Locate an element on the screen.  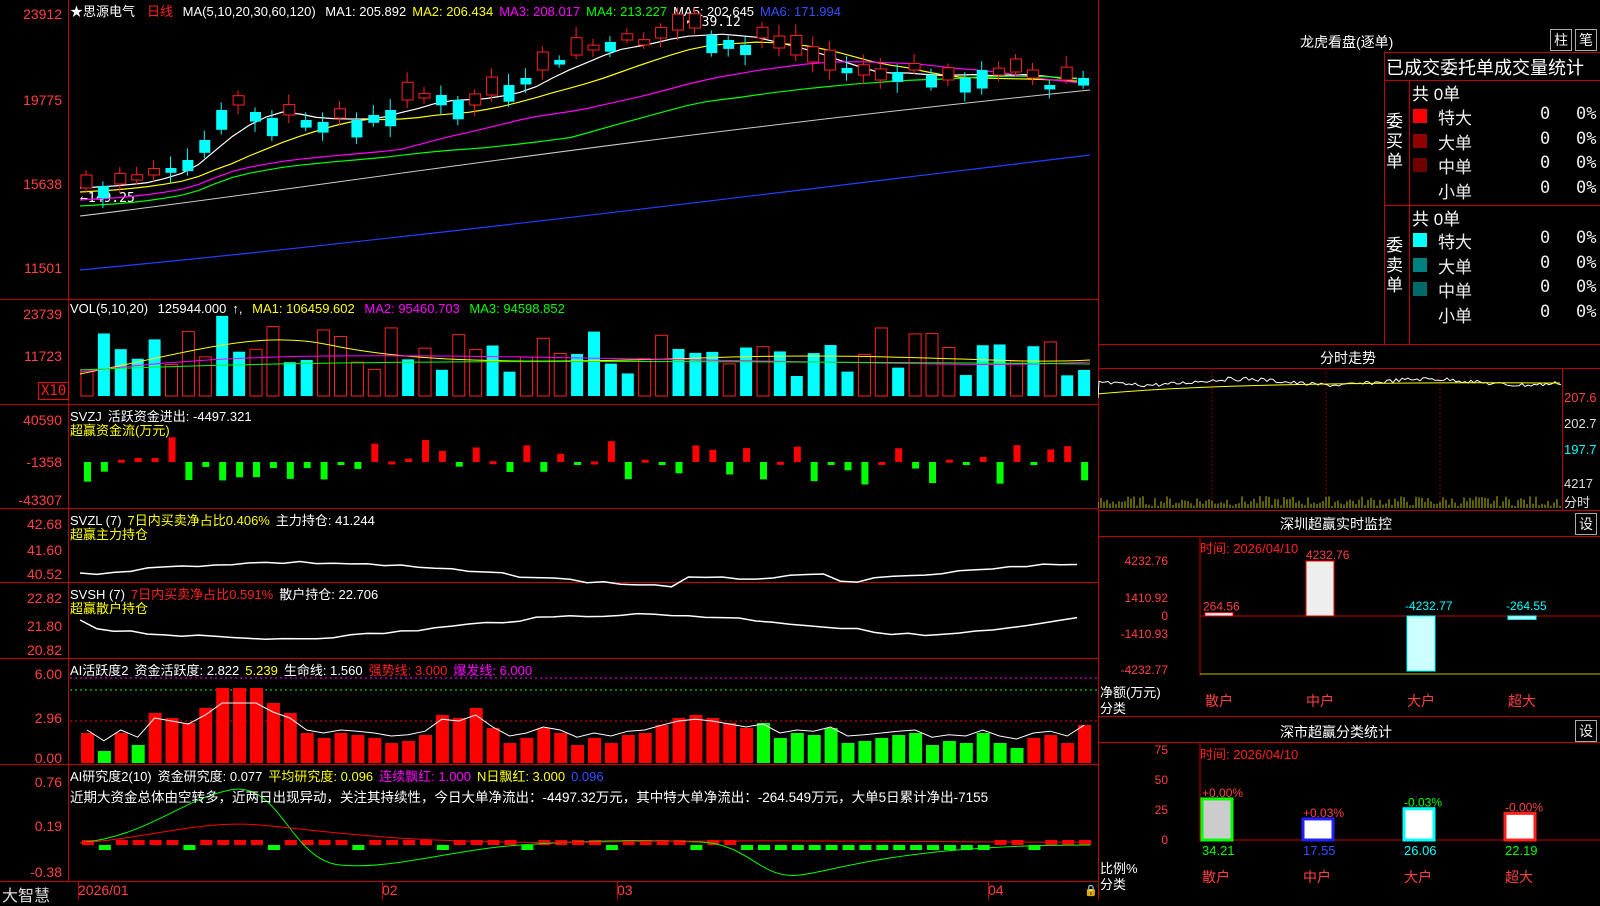
lhb-row-name: 大单 is located at coordinates (1455, 267).